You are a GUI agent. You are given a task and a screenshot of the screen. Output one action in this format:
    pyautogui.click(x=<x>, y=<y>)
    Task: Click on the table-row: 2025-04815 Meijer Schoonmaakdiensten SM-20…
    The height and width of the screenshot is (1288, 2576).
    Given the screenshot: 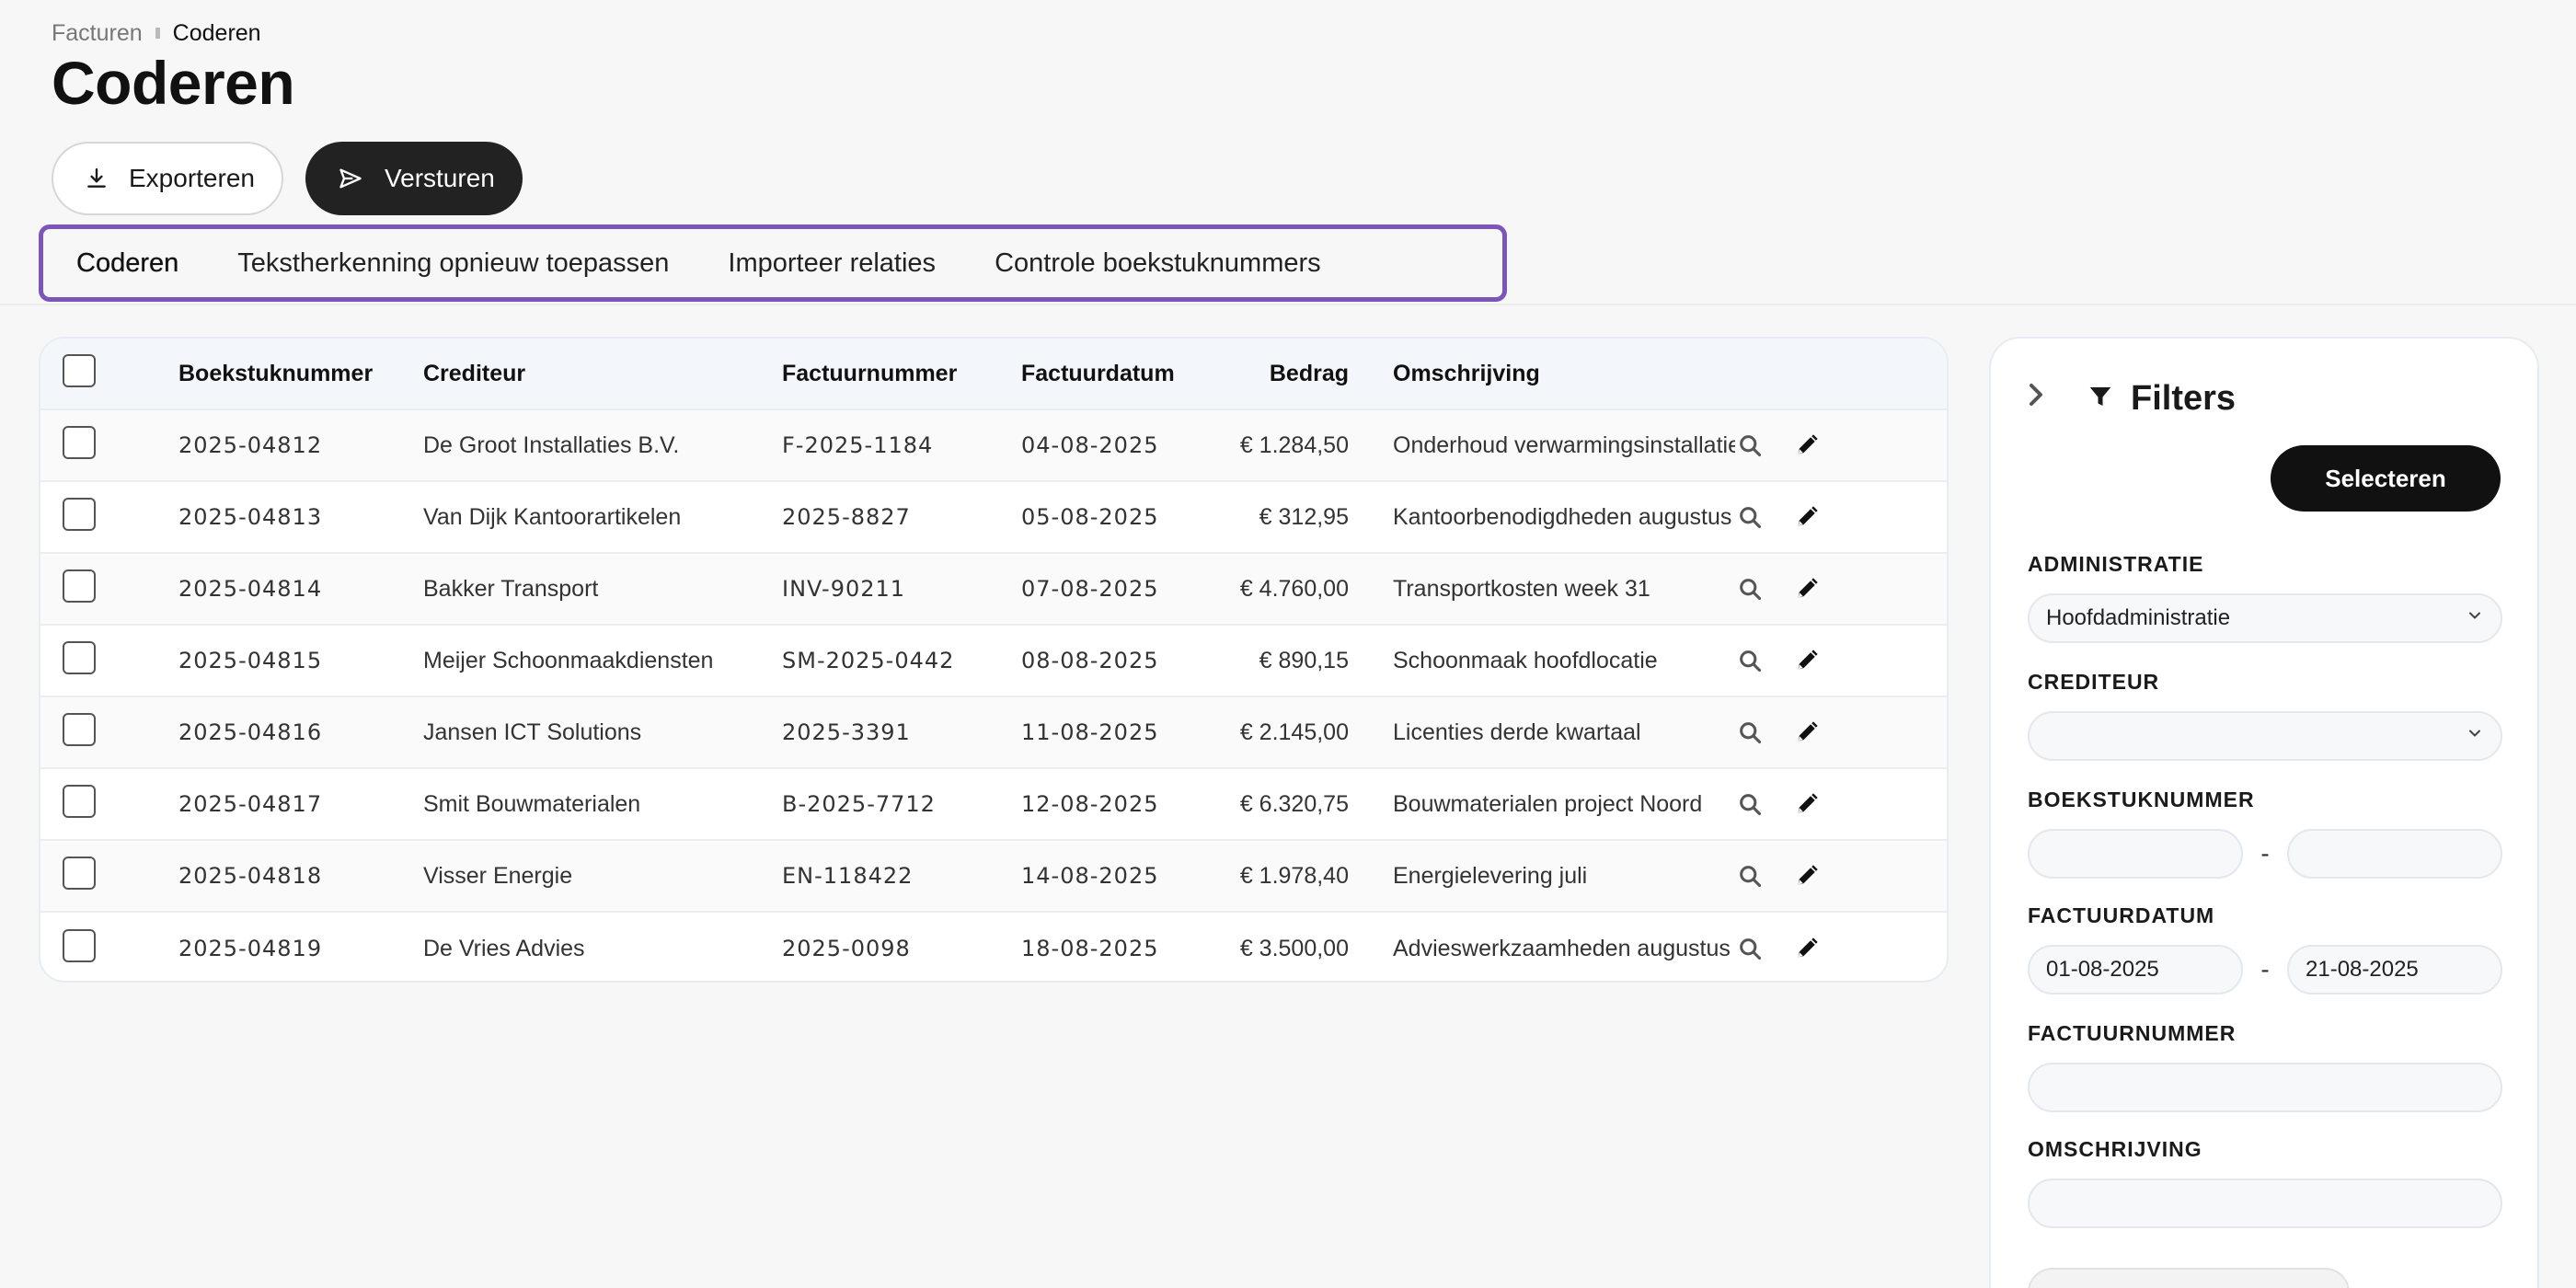 What is the action you would take?
    pyautogui.click(x=993, y=661)
    